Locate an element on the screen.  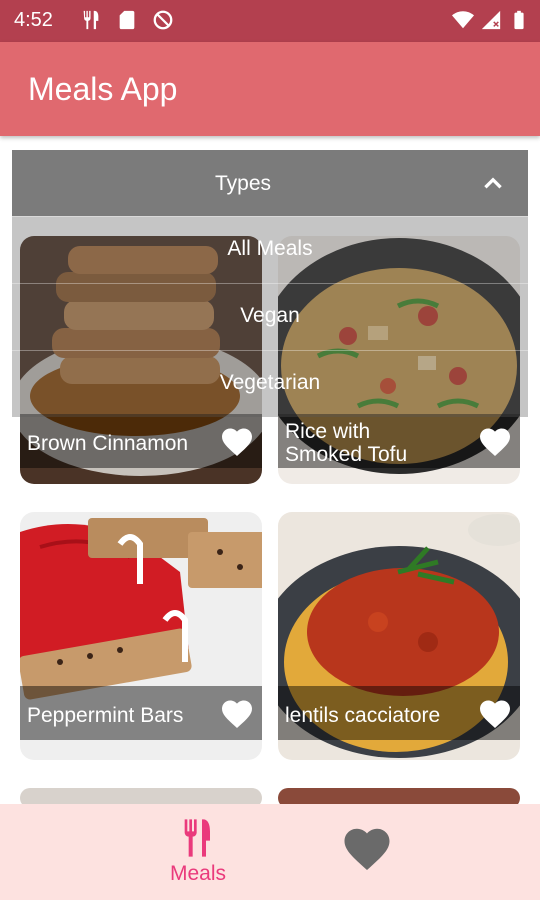
status-bar: 4:52 is located at coordinates (270, 21).